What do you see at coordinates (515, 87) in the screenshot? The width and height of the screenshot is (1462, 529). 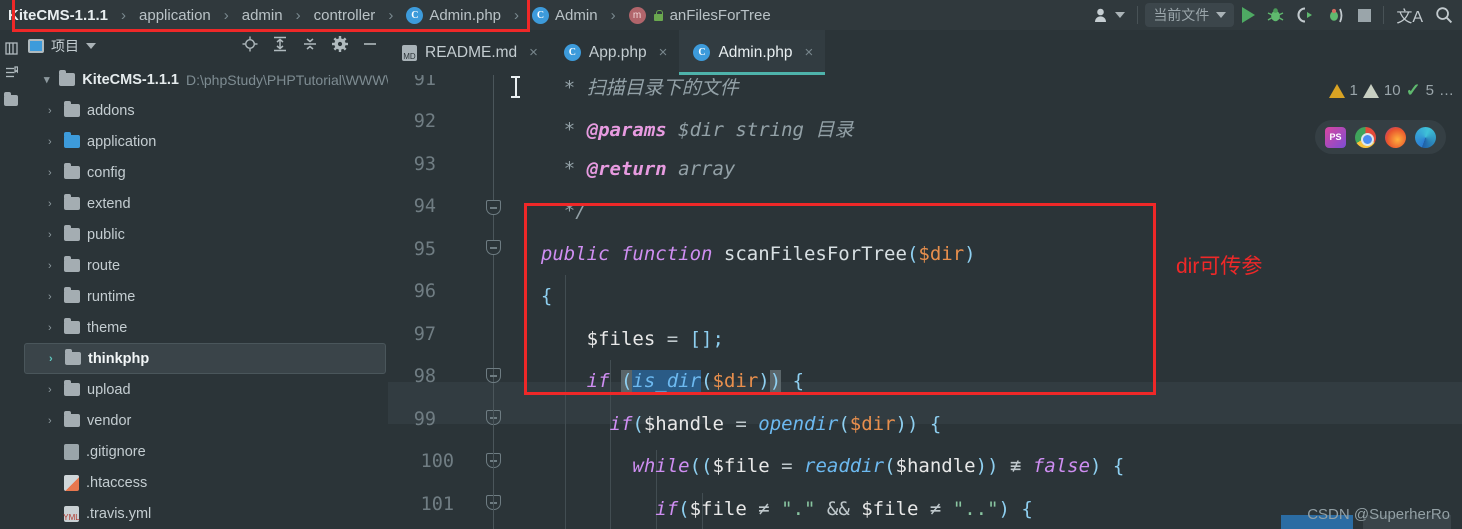 I see `mouse-text-cursor` at bounding box center [515, 87].